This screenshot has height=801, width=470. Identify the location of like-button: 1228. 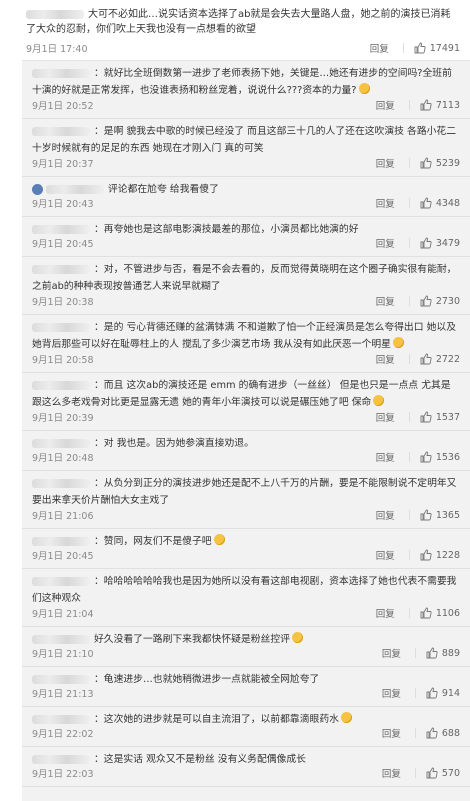
(440, 555).